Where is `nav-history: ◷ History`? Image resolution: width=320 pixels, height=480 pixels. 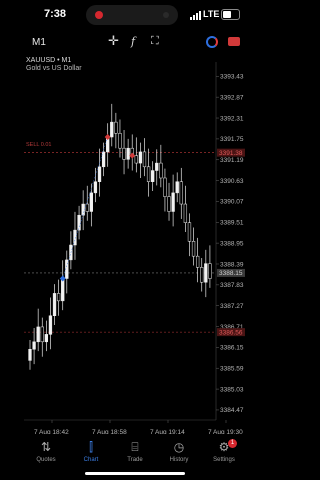
nav-history: ◷ History is located at coordinates (179, 451).